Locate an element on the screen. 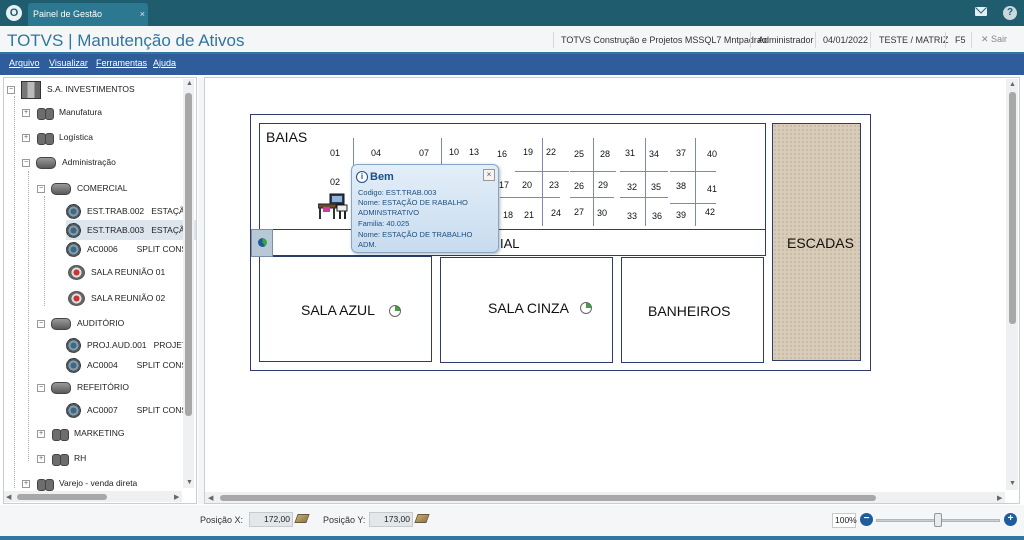 The width and height of the screenshot is (1024, 540). canvas-horizontal-scroll-thumb is located at coordinates (548, 498).